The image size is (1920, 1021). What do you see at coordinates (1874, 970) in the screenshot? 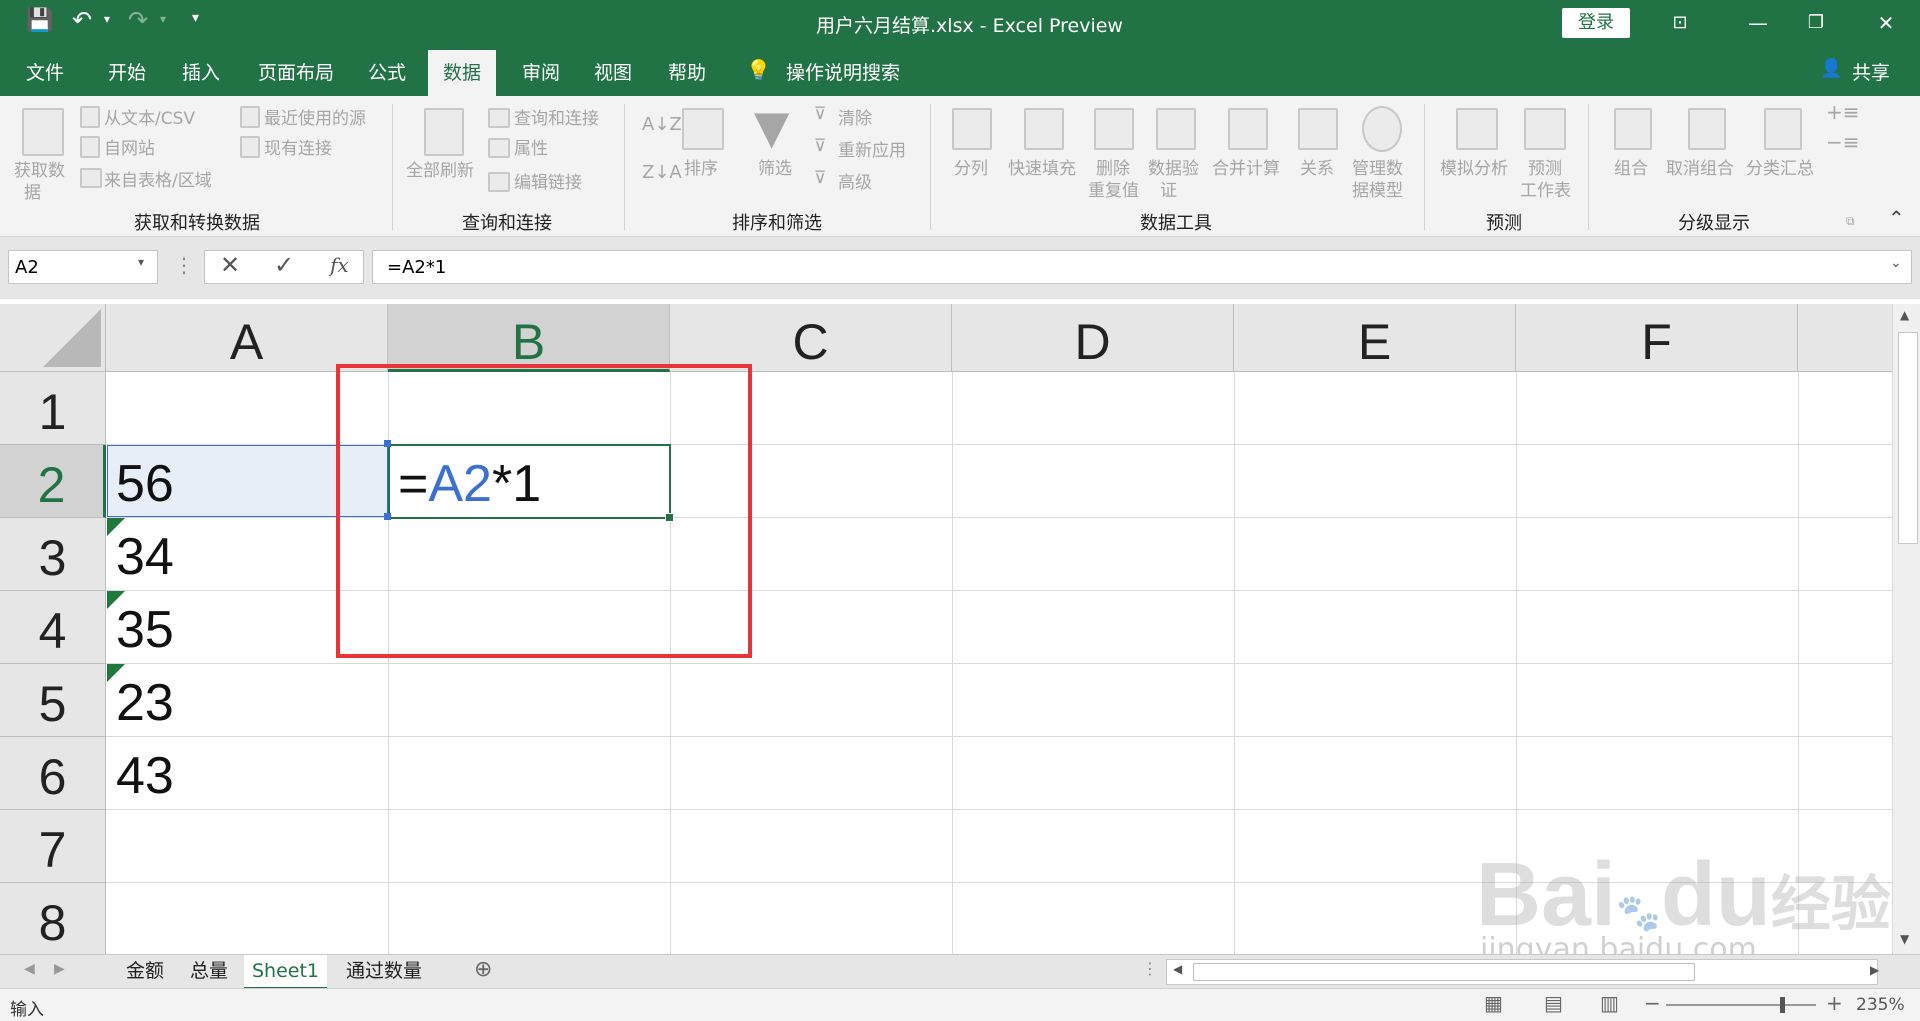
I see `scroll-right-icon: ▶` at bounding box center [1874, 970].